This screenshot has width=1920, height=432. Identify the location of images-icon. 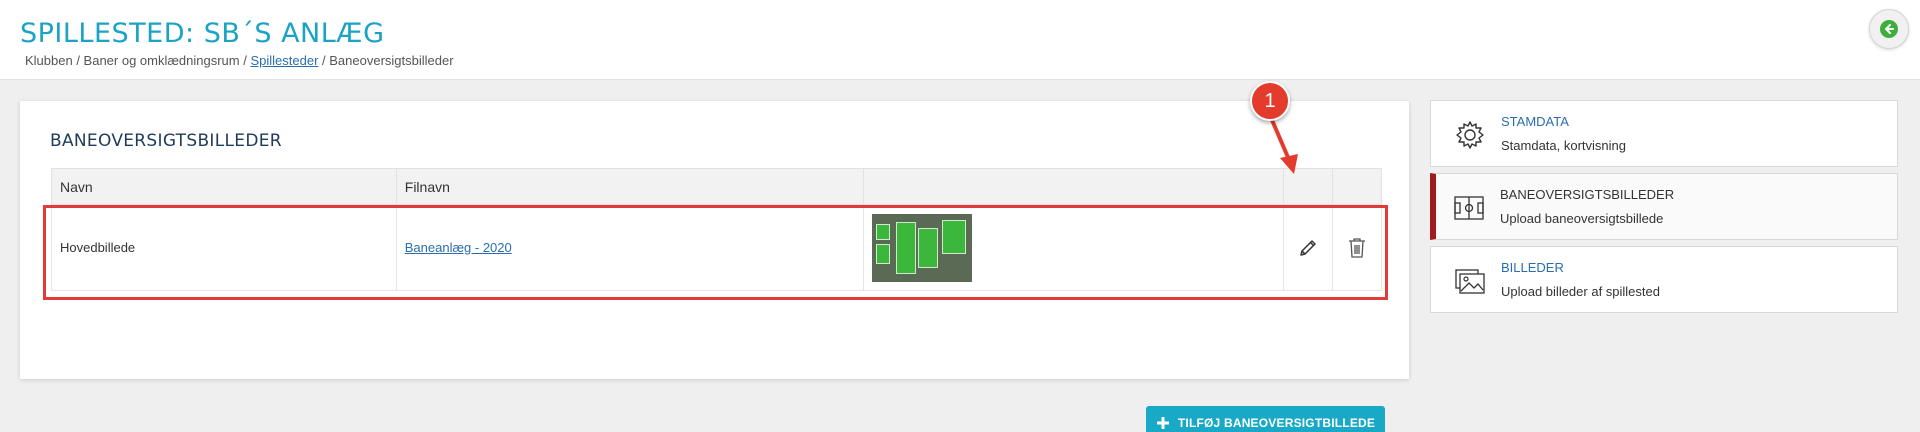
(1470, 281).